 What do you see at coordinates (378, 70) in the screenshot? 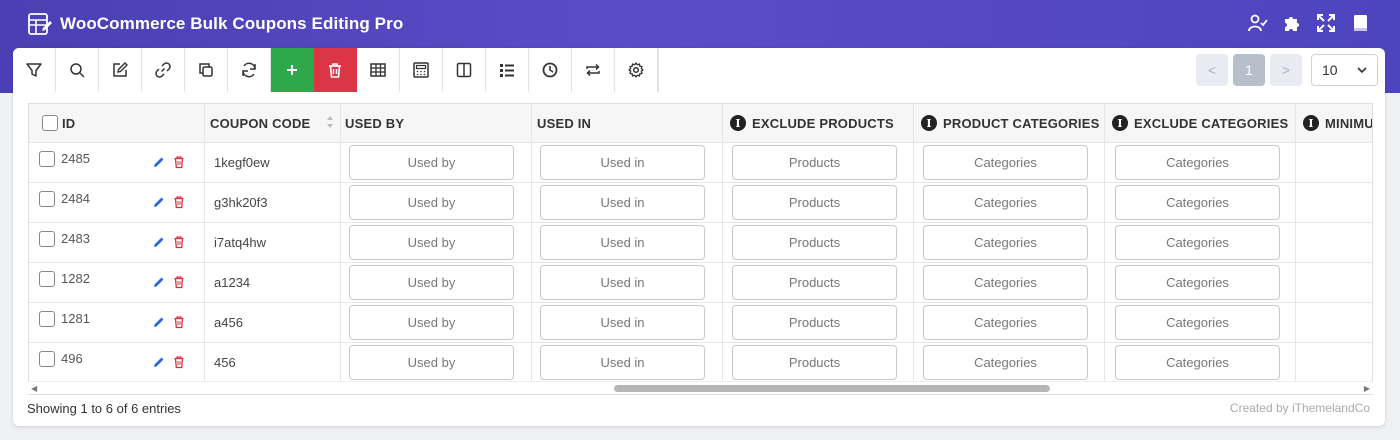
I see `column-profiles-button` at bounding box center [378, 70].